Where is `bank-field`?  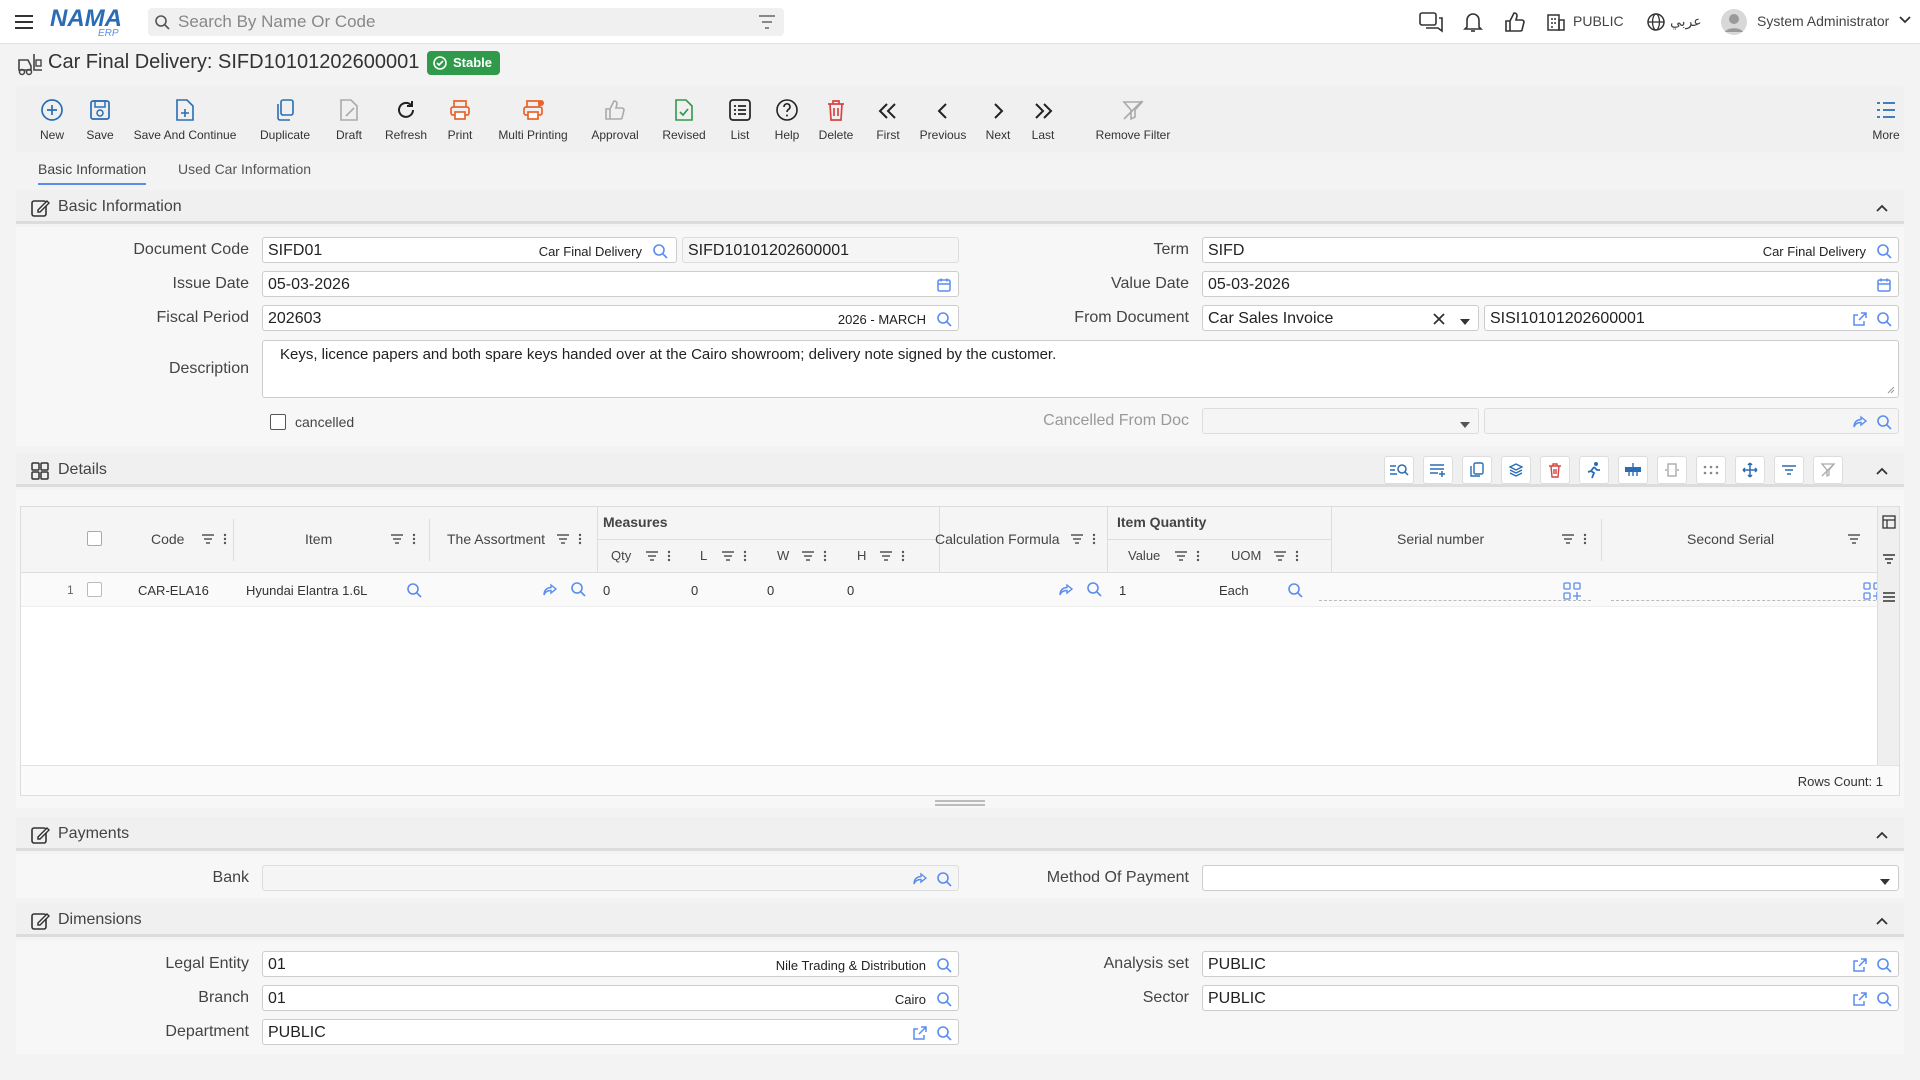 bank-field is located at coordinates (610, 878).